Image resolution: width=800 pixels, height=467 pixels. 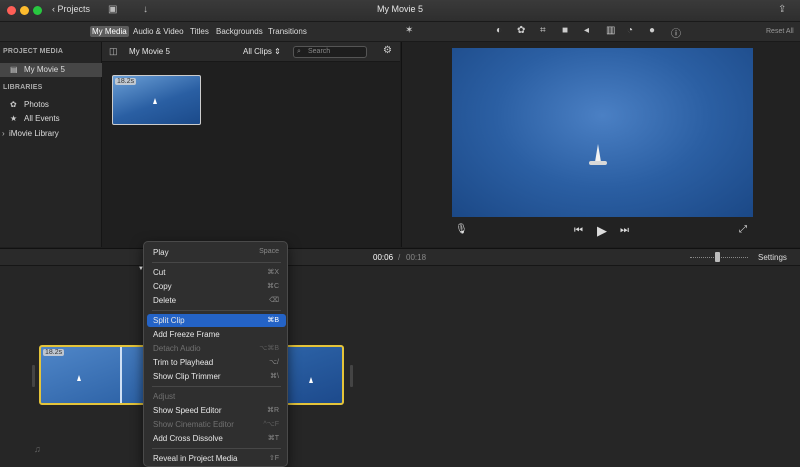 I want to click on noise-reduction-icon: ▥, so click(x=610, y=30).